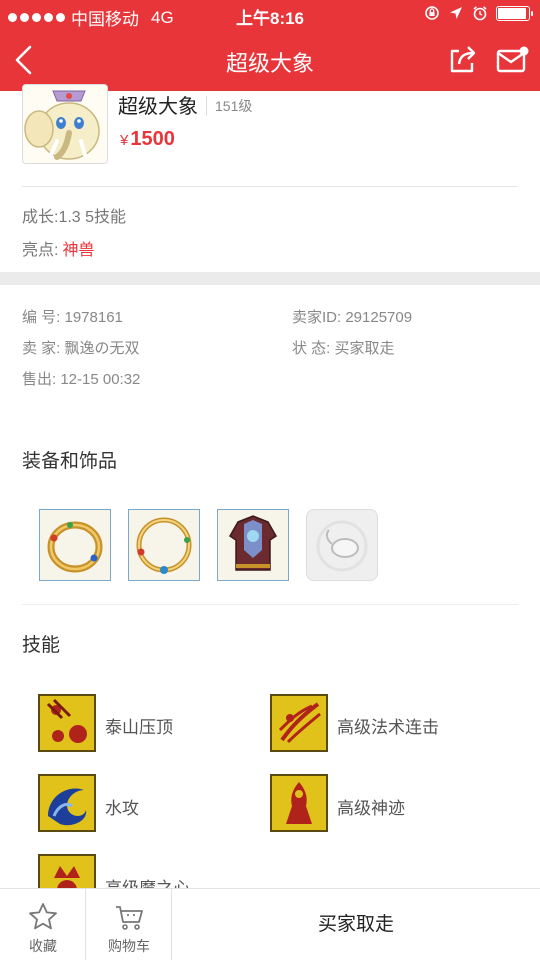  What do you see at coordinates (463, 59) in the screenshot?
I see `share-icon` at bounding box center [463, 59].